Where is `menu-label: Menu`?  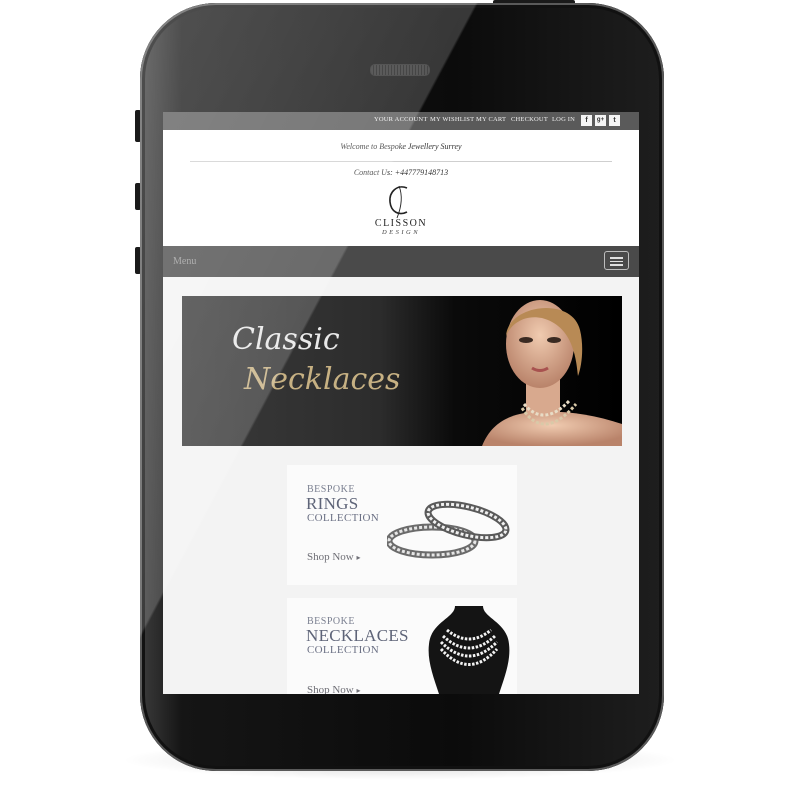
menu-label: Menu is located at coordinates (184, 261).